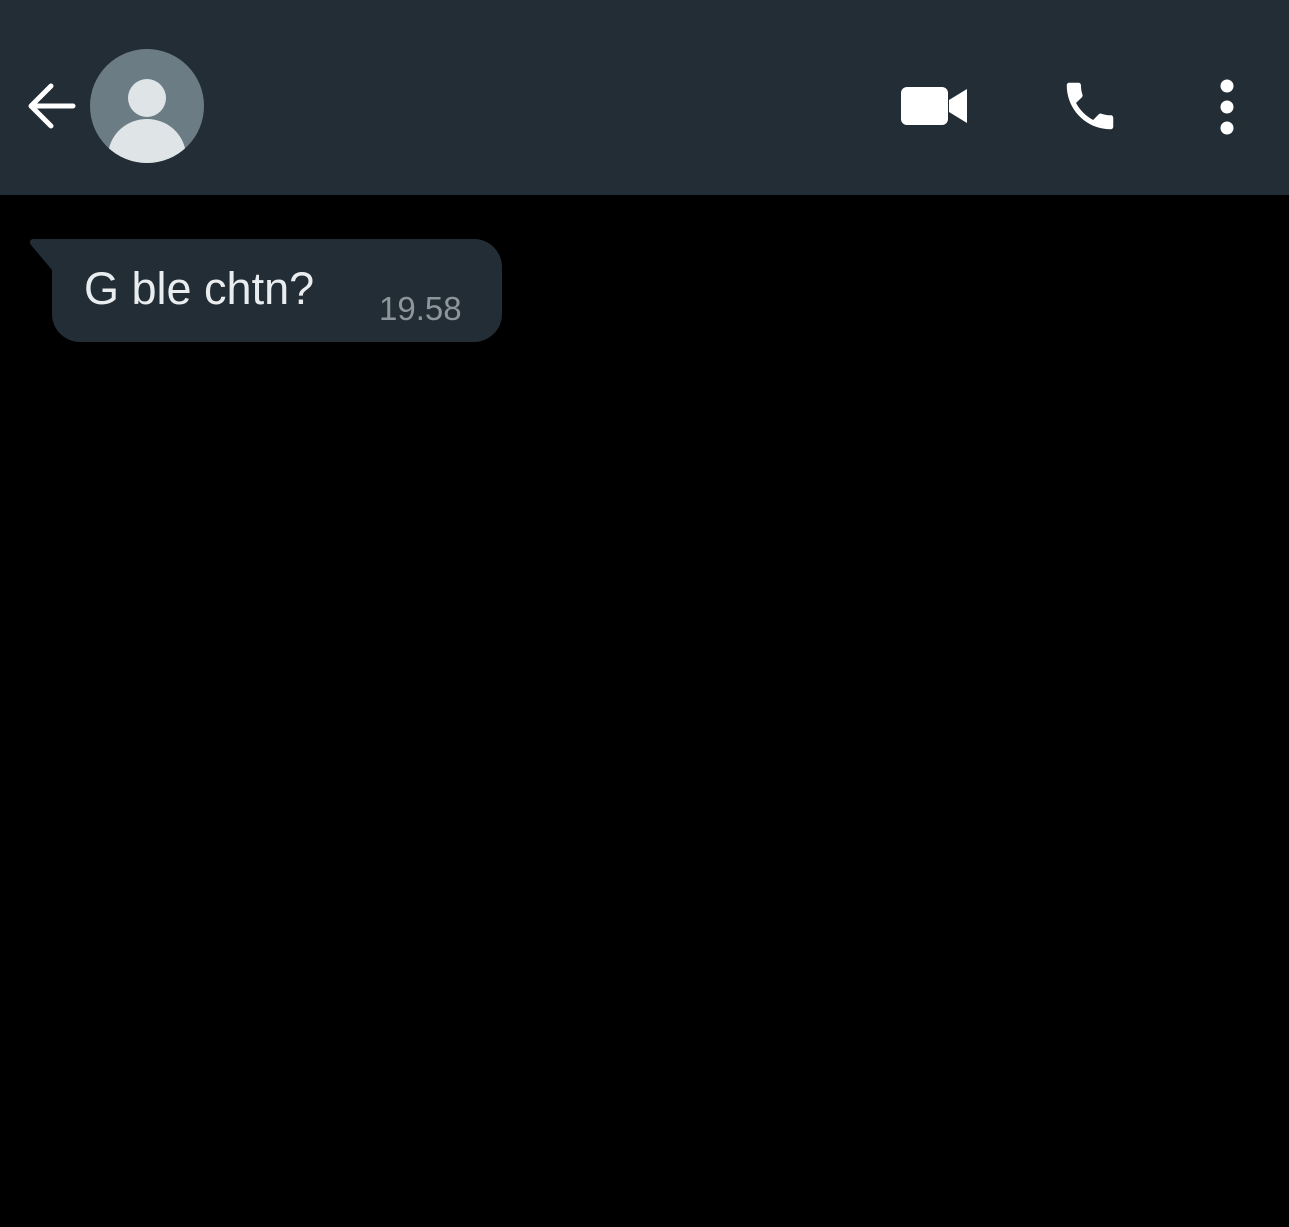  I want to click on message-timestamp: 19.58, so click(420, 308).